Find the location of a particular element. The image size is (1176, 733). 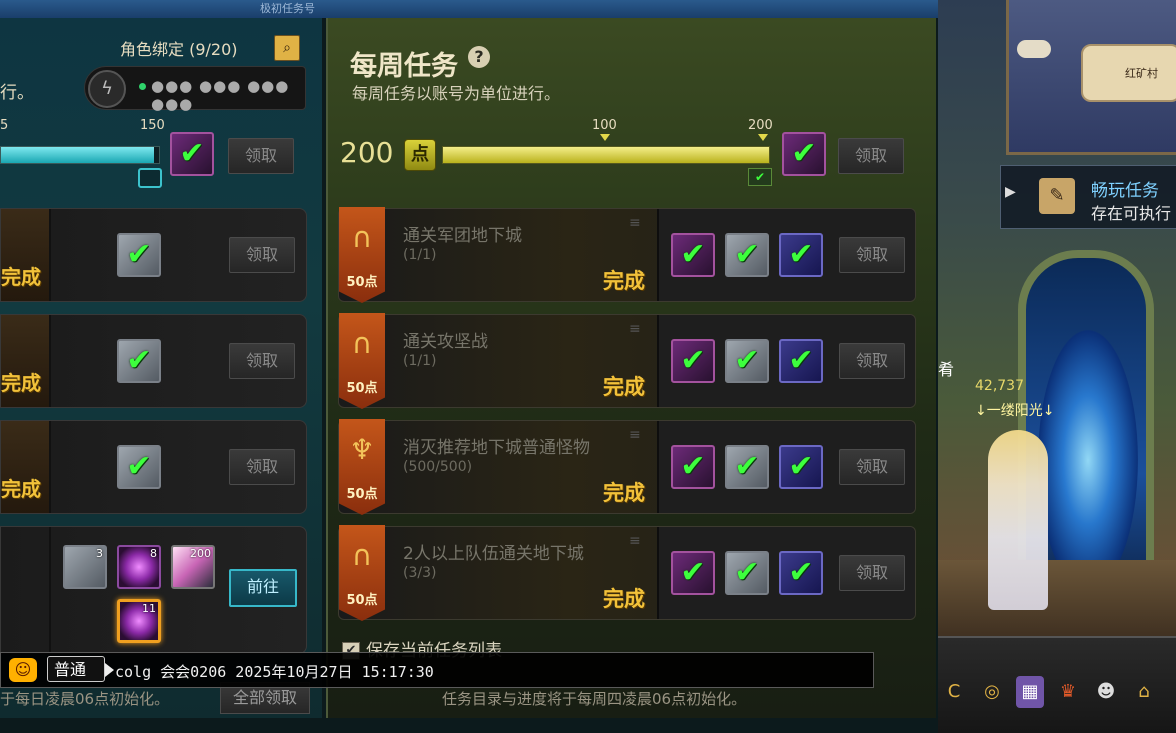

avatar-icon: ☻ is located at coordinates (1106, 692).